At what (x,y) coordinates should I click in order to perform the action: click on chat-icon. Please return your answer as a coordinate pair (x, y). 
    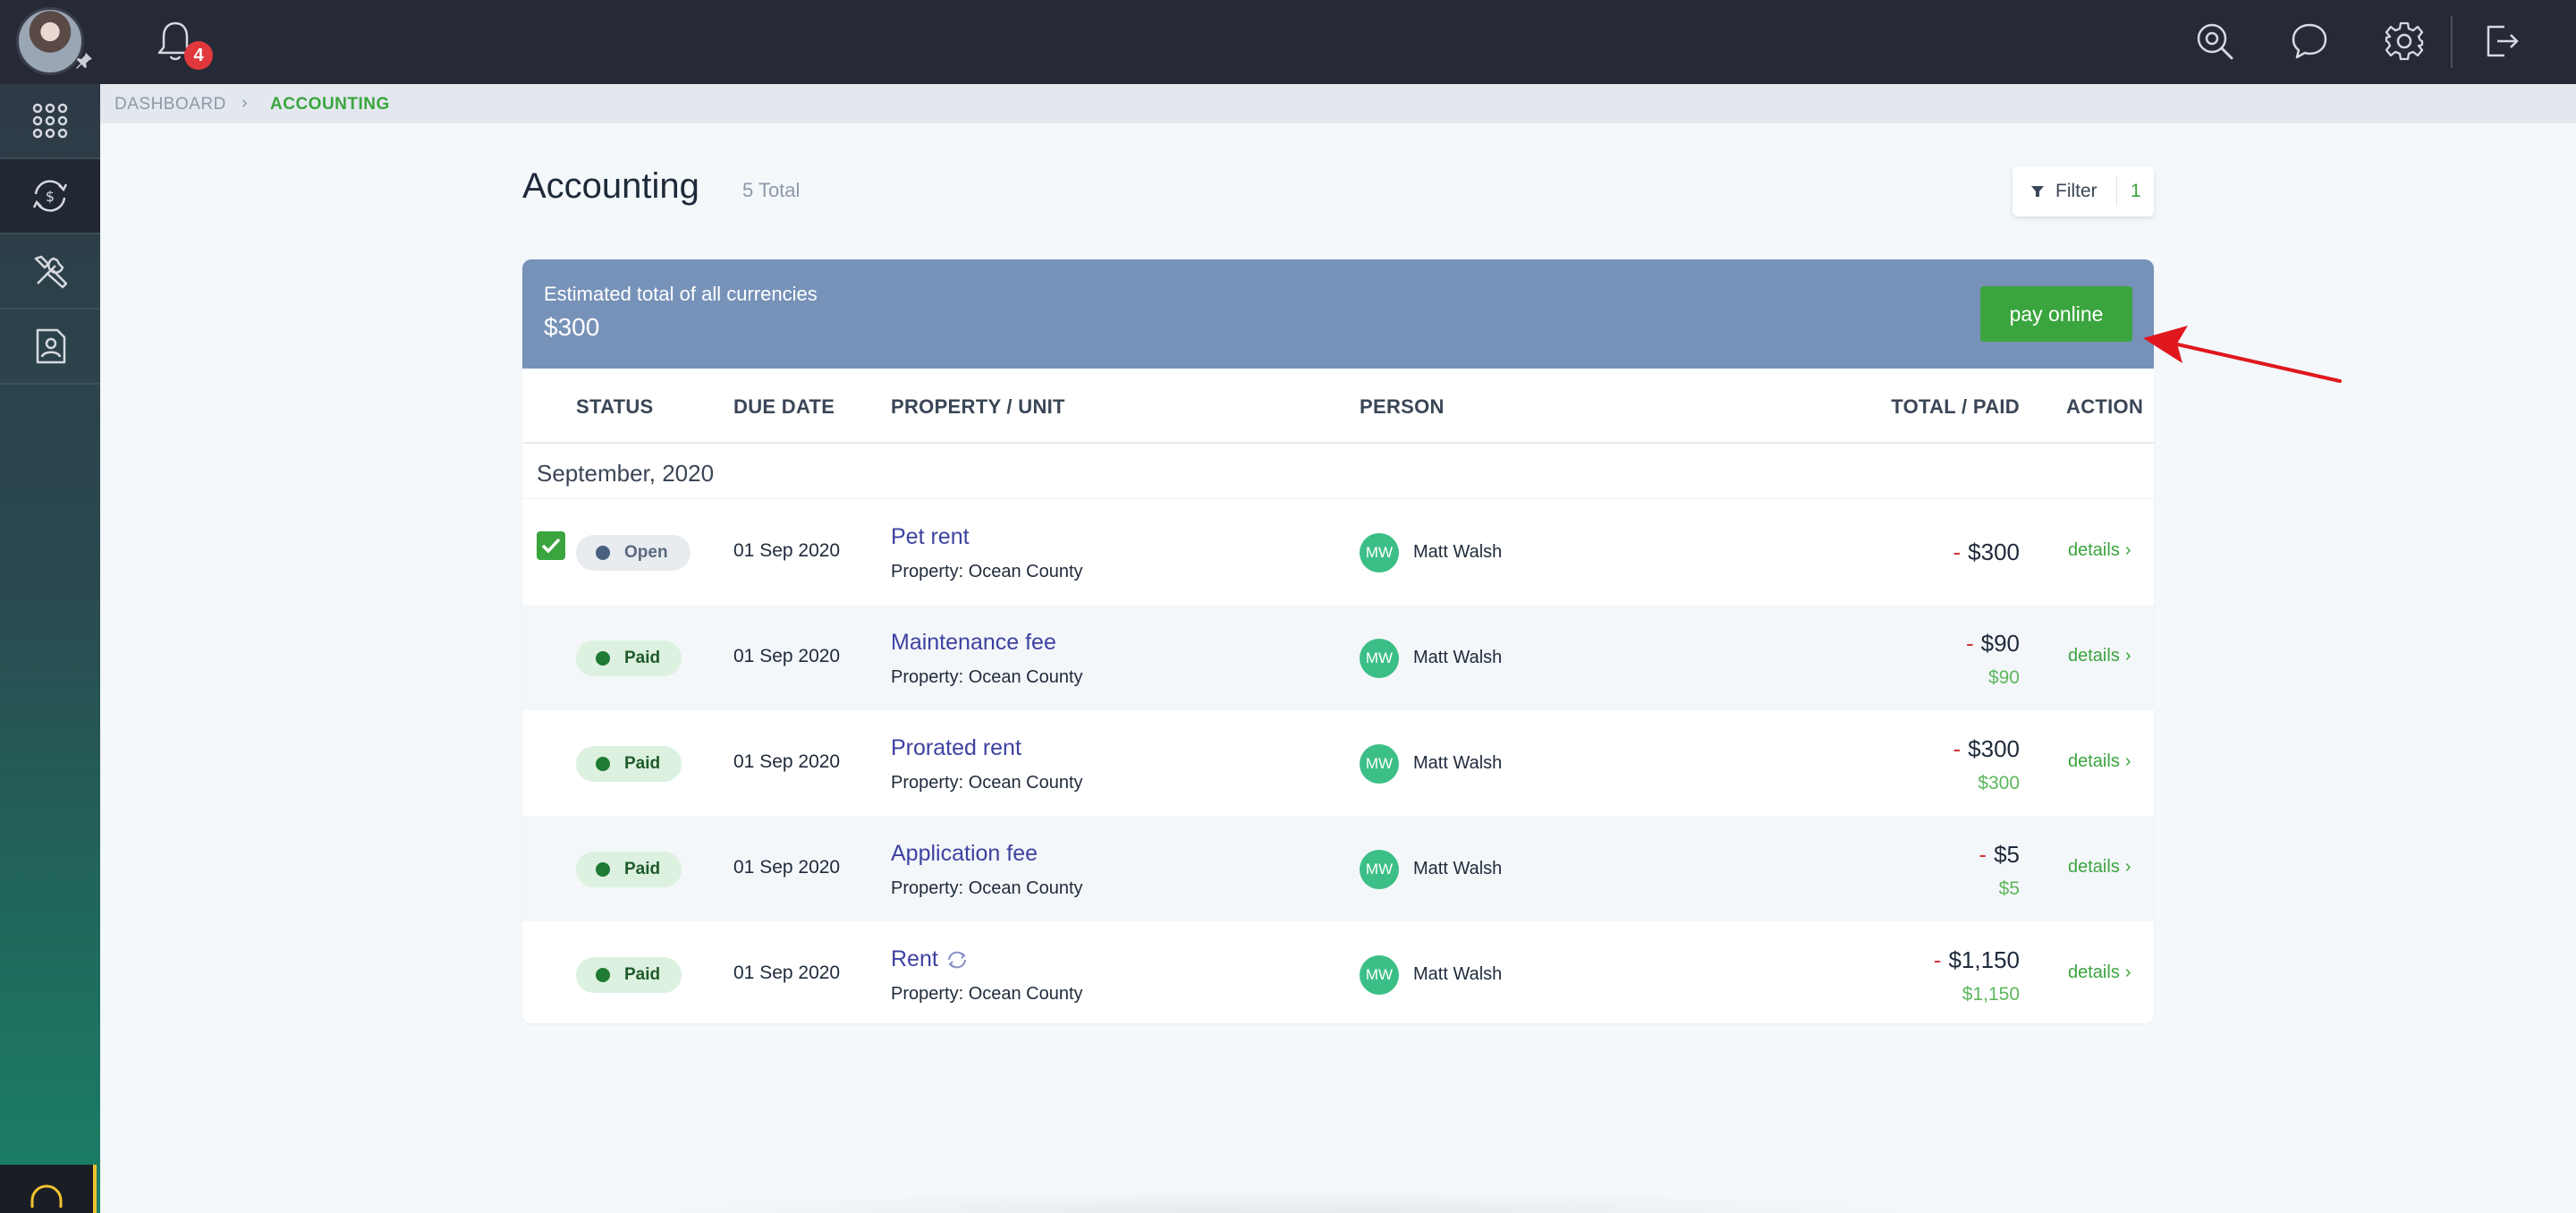
    Looking at the image, I should click on (2309, 41).